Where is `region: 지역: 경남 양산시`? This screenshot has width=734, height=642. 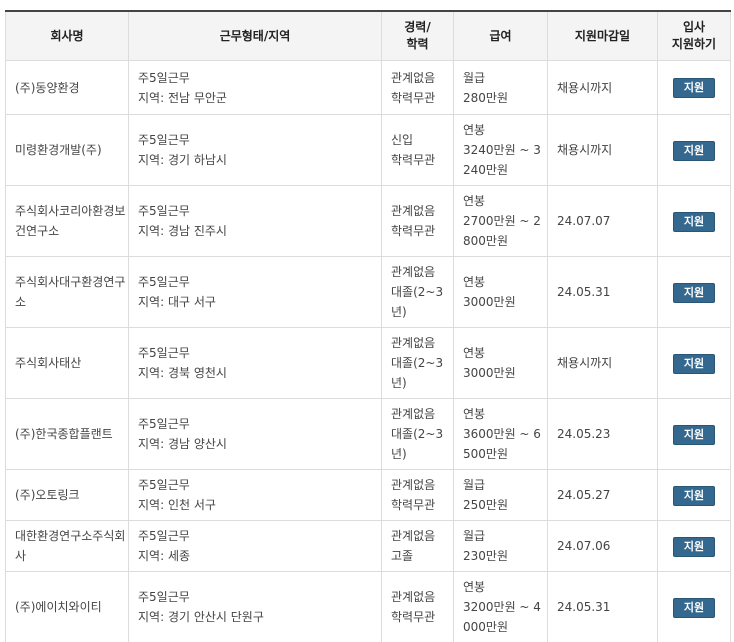
region: 지역: 경남 양산시 is located at coordinates (182, 444).